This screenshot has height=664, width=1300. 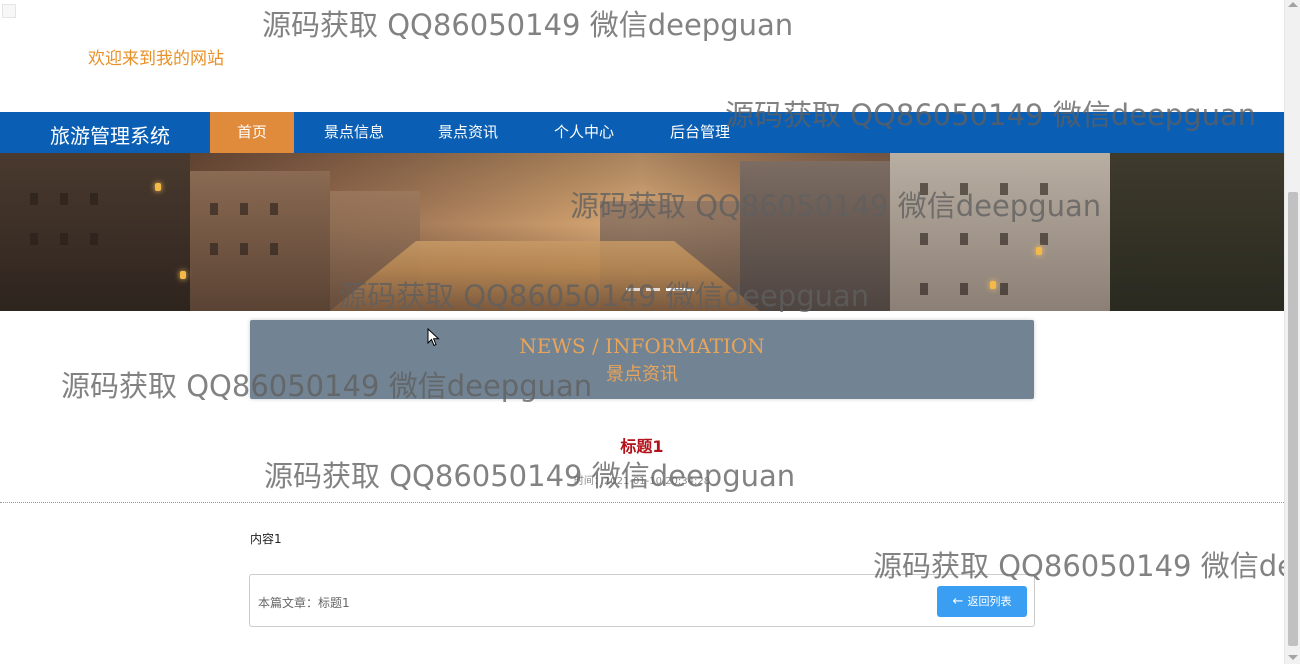 I want to click on article-footer: 本篇文章：标题1 ← 返回列表, so click(x=642, y=600).